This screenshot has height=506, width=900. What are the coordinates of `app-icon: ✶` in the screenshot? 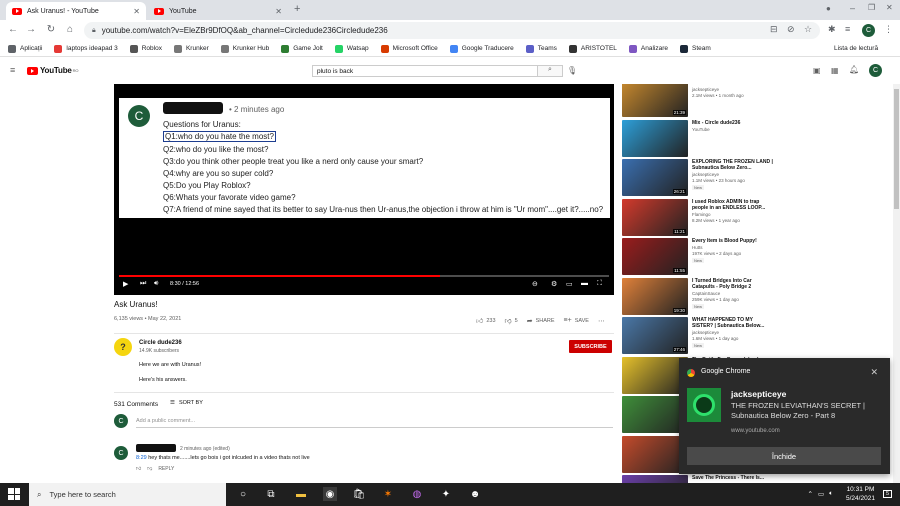 It's located at (388, 494).